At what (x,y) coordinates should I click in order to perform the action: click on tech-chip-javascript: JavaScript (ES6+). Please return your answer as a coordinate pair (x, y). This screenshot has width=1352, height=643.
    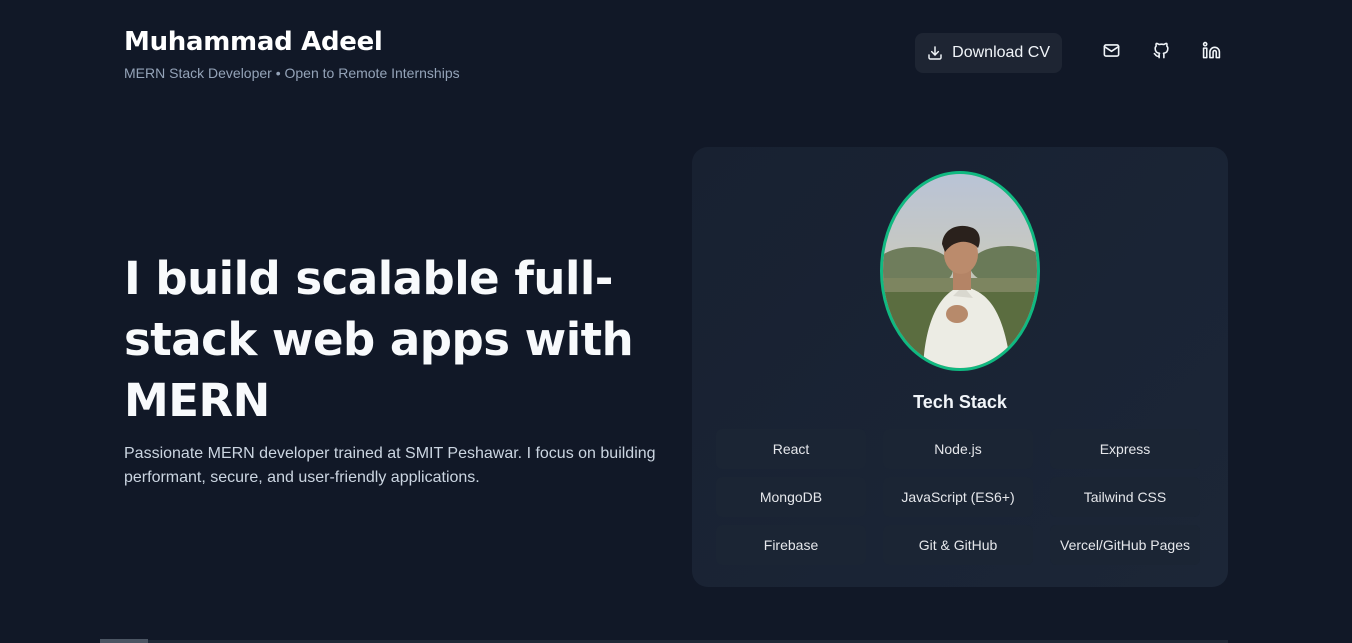
    Looking at the image, I should click on (958, 497).